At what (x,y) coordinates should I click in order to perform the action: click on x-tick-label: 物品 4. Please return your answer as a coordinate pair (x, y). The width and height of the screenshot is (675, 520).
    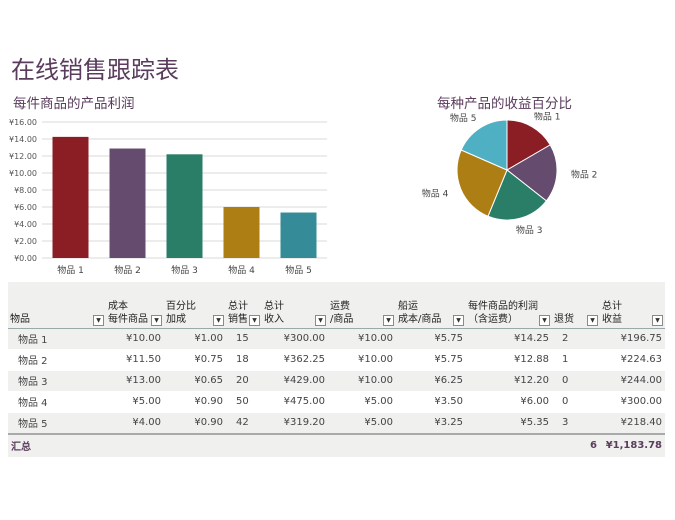
    Looking at the image, I should click on (241, 270).